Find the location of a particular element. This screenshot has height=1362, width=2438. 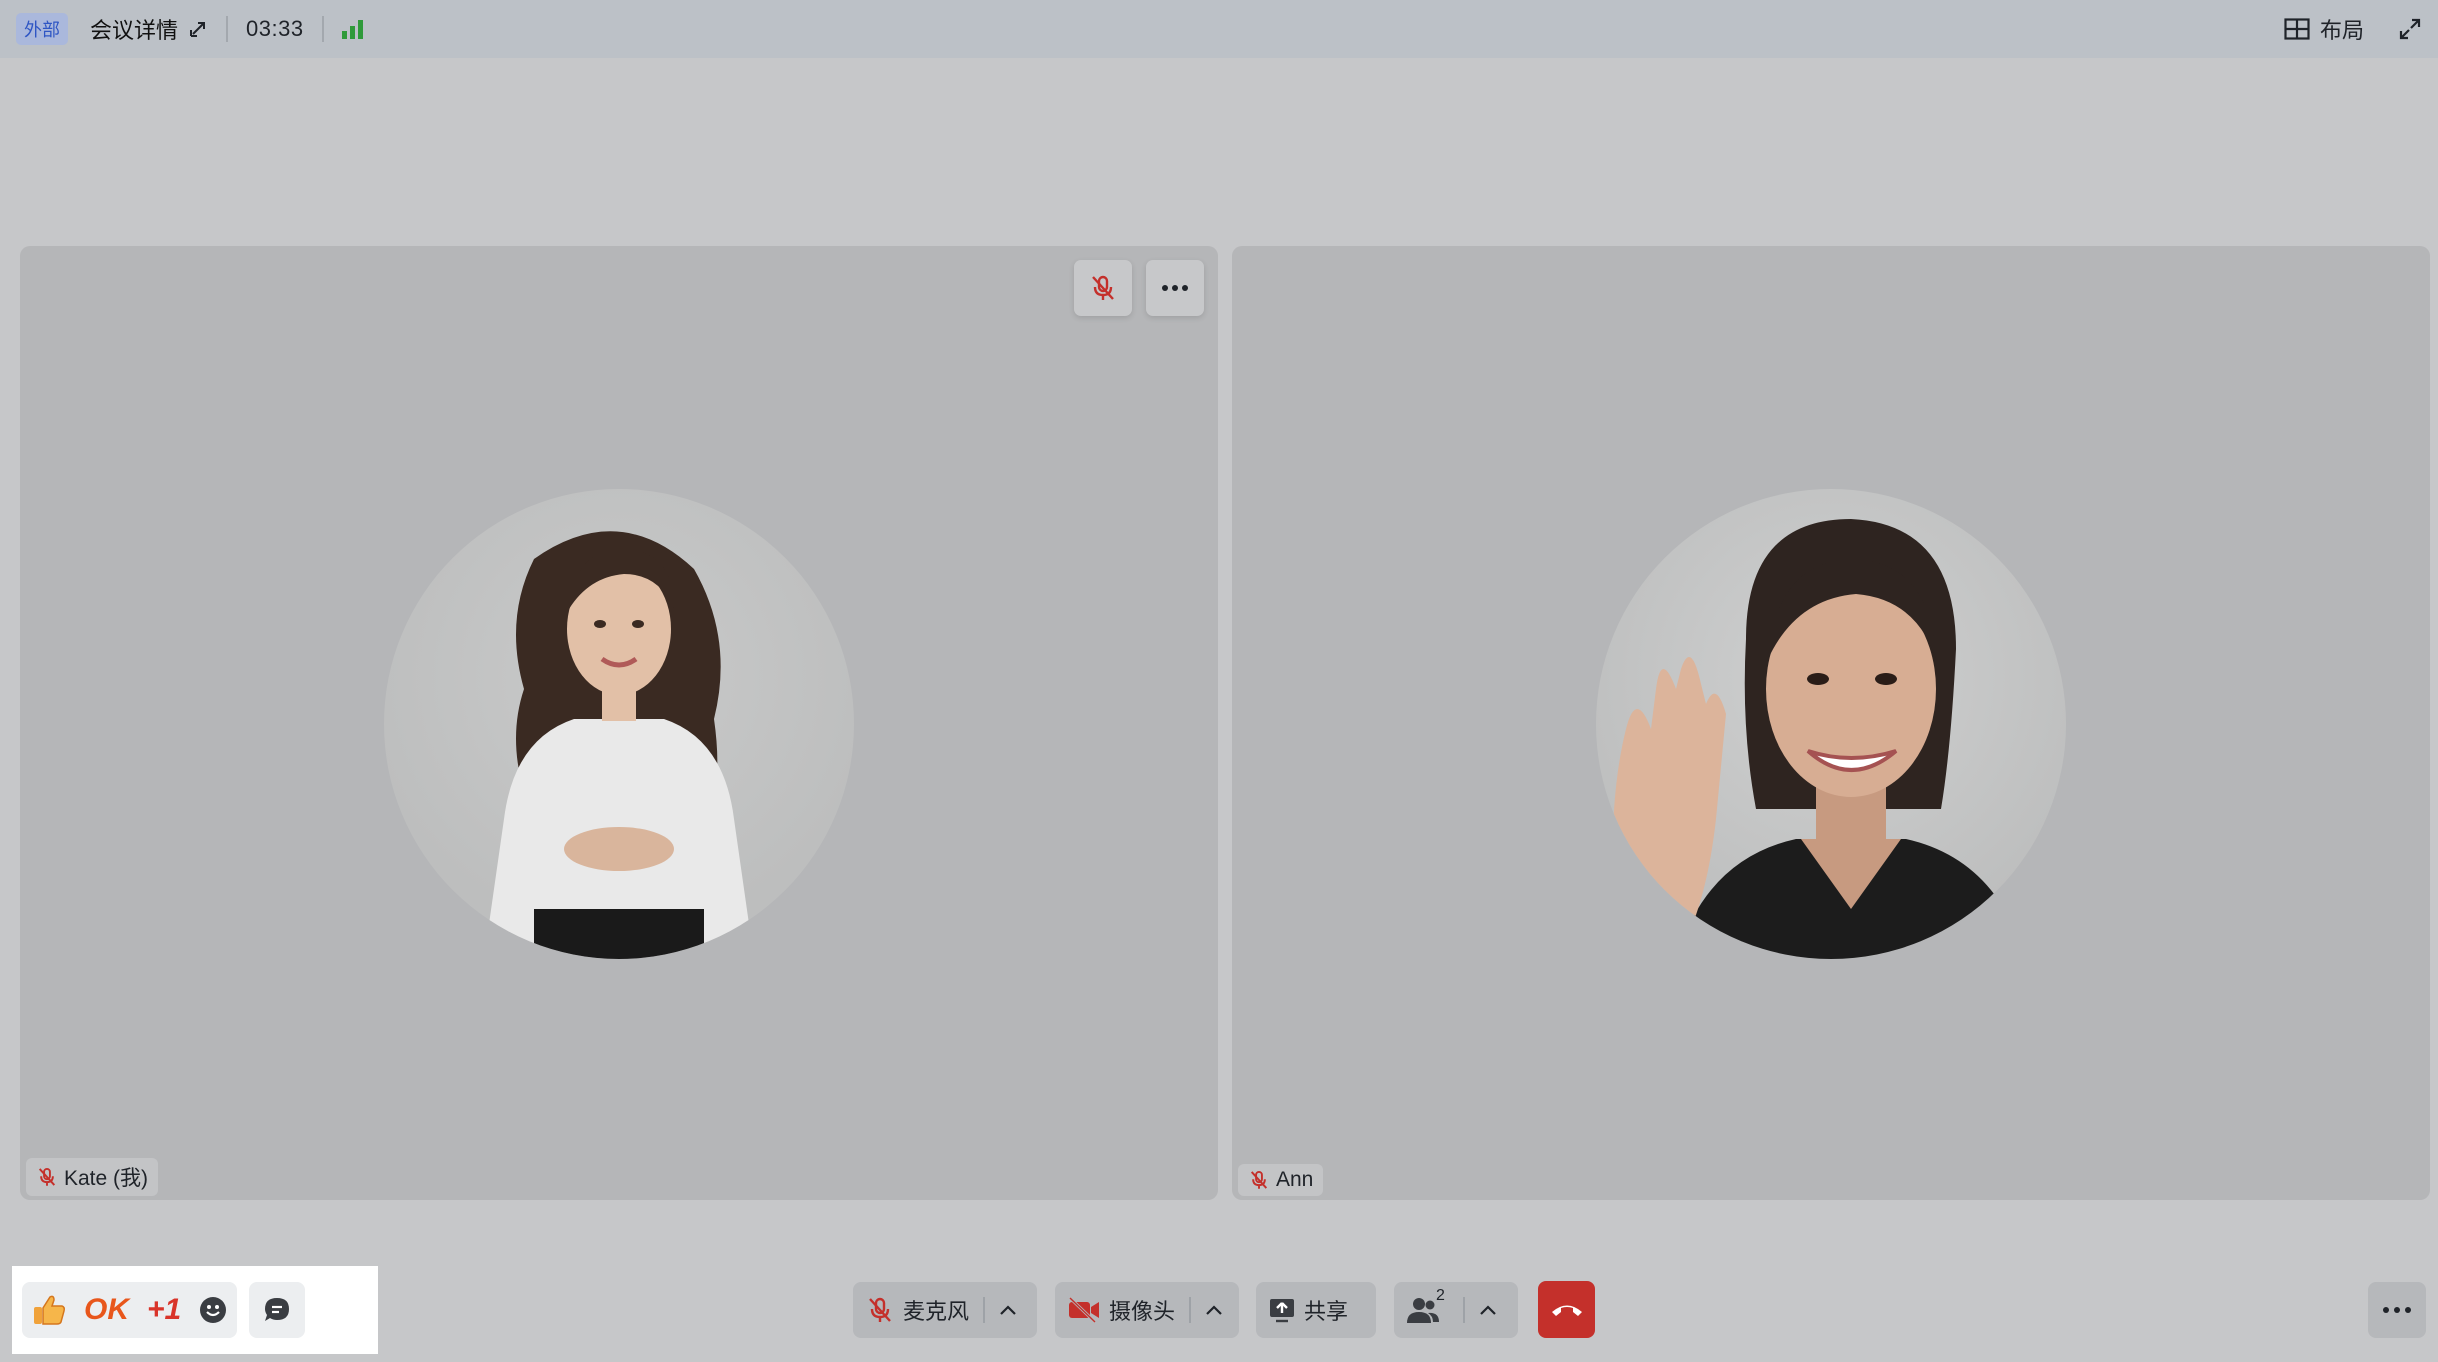

grid-layout-icon is located at coordinates (2297, 29).